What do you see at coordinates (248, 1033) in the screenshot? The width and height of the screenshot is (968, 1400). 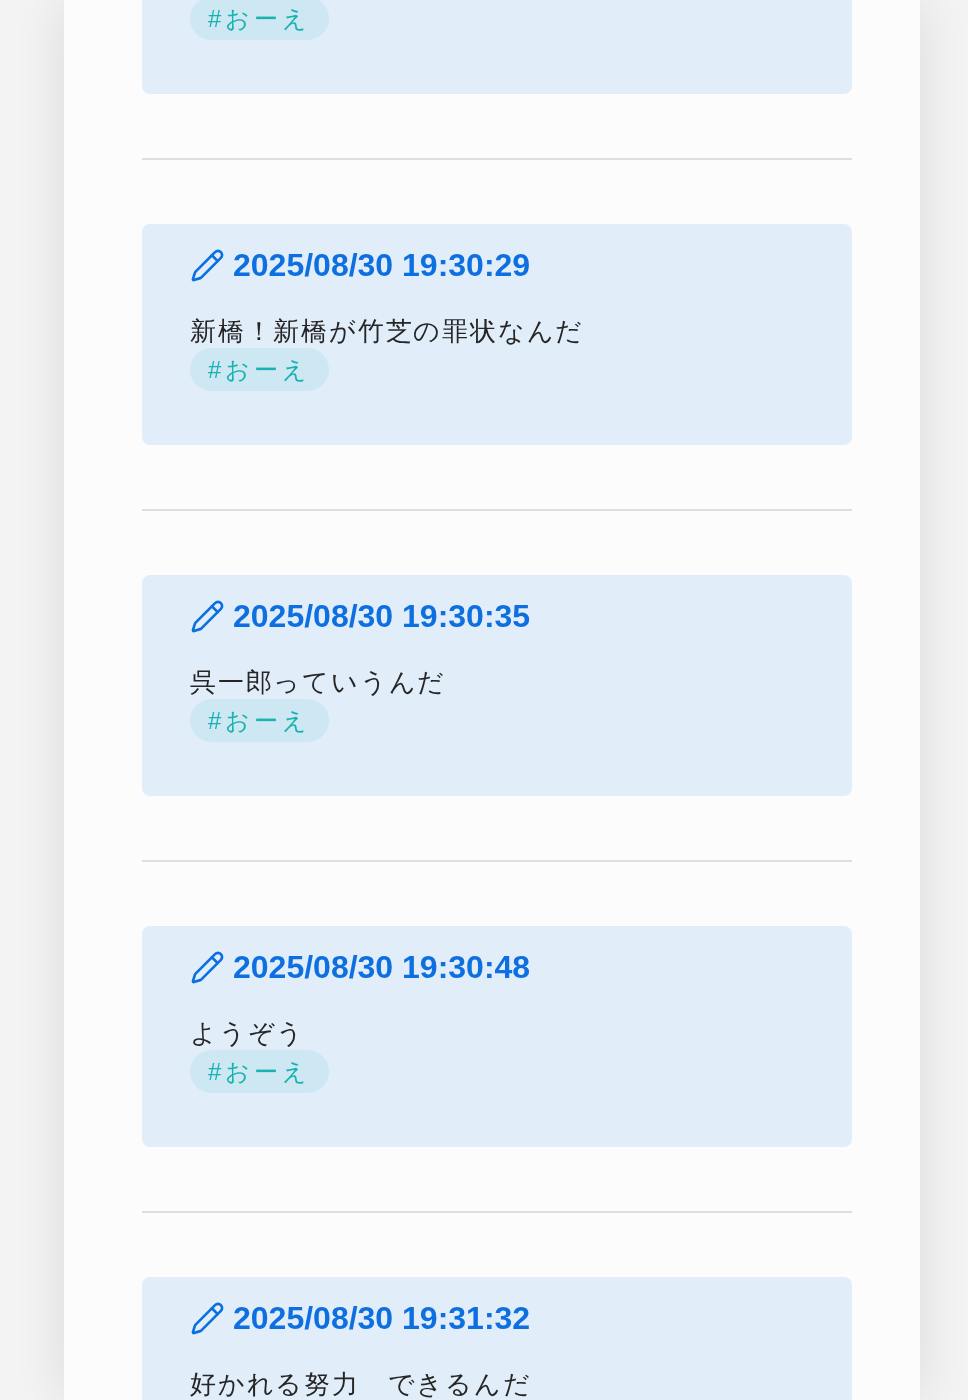 I see `post-text: ようぞう` at bounding box center [248, 1033].